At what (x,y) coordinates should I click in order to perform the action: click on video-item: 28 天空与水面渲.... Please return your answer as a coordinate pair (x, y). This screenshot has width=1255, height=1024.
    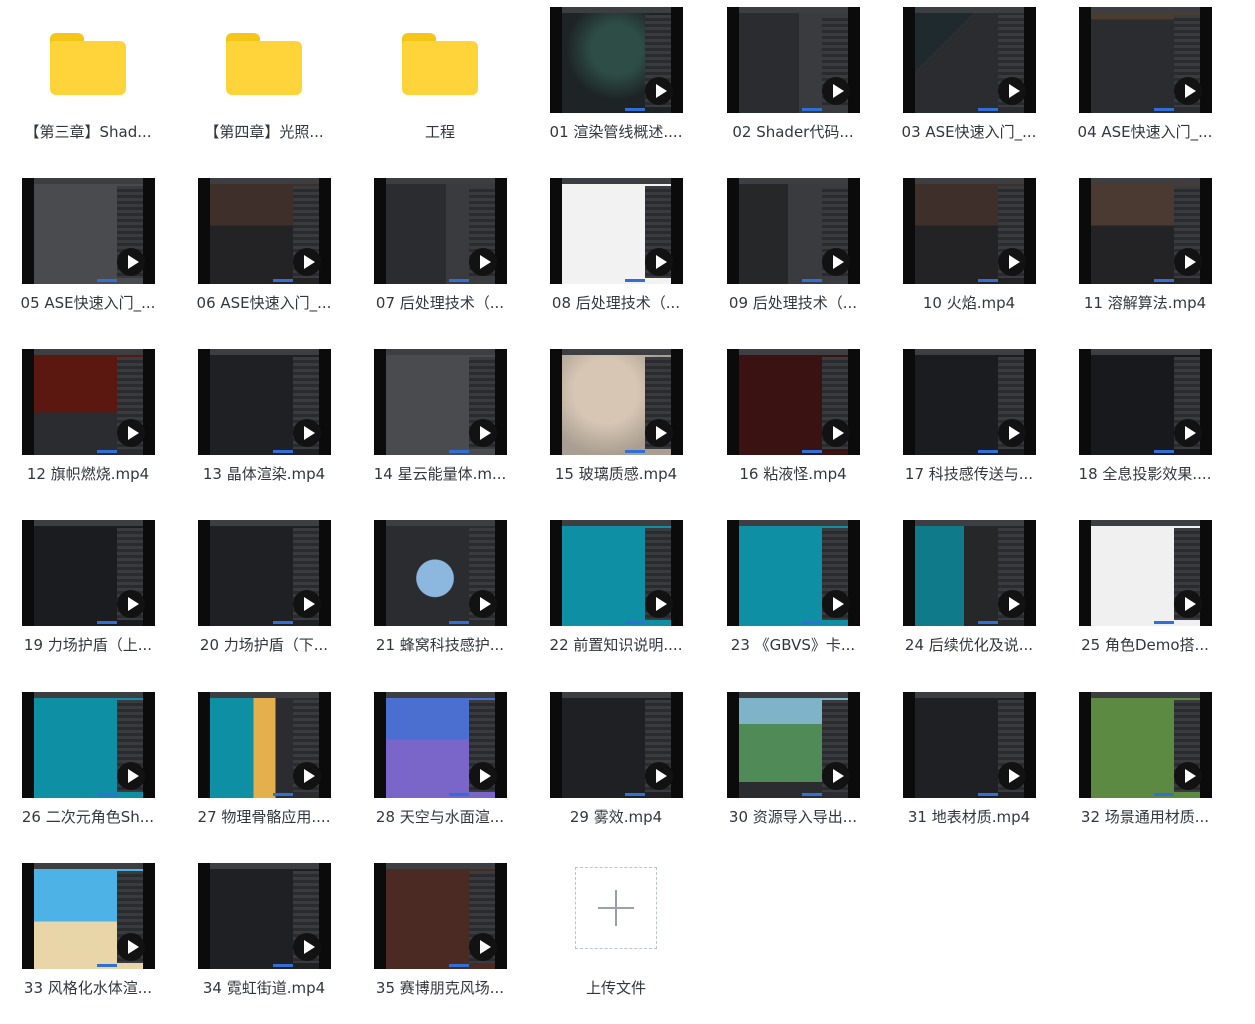
    Looking at the image, I should click on (440, 770).